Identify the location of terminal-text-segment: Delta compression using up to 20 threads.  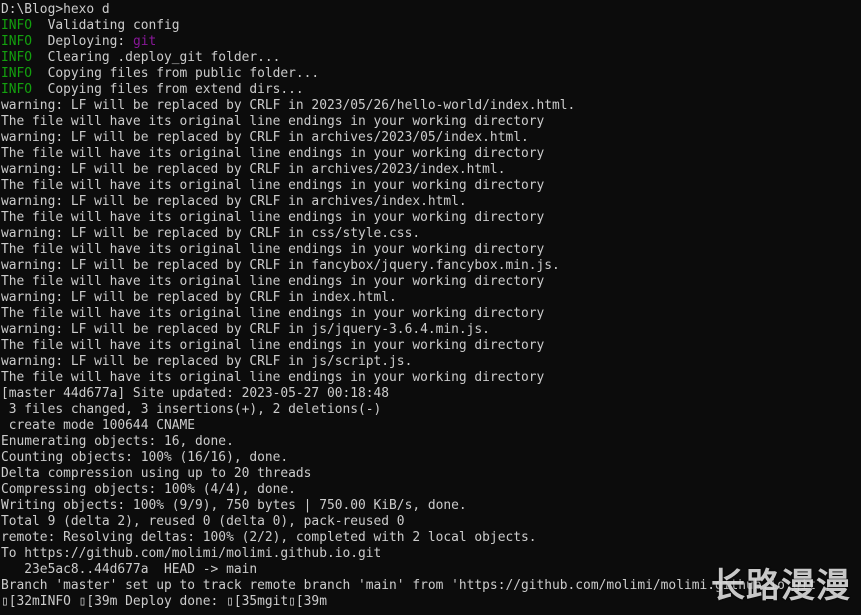
(156, 473).